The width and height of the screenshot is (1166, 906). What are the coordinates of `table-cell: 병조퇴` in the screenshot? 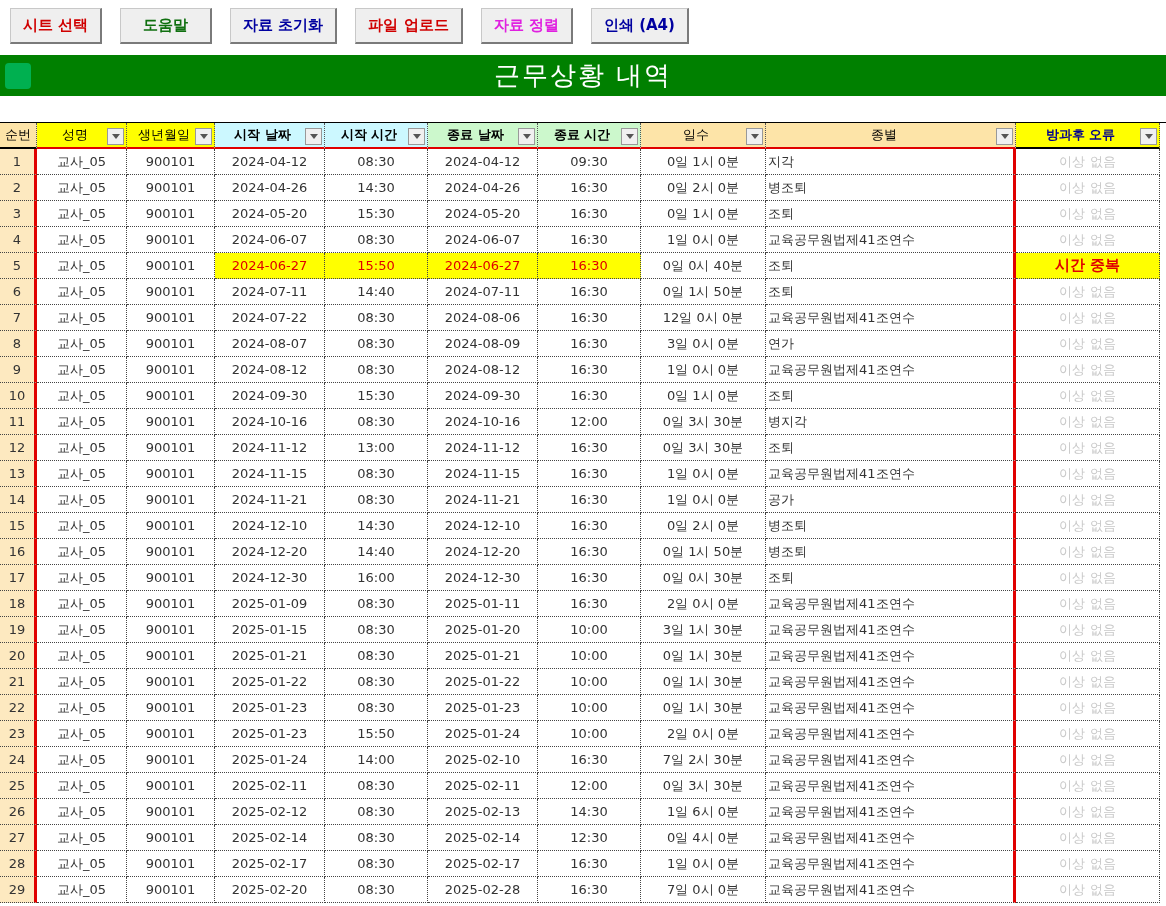 It's located at (891, 188).